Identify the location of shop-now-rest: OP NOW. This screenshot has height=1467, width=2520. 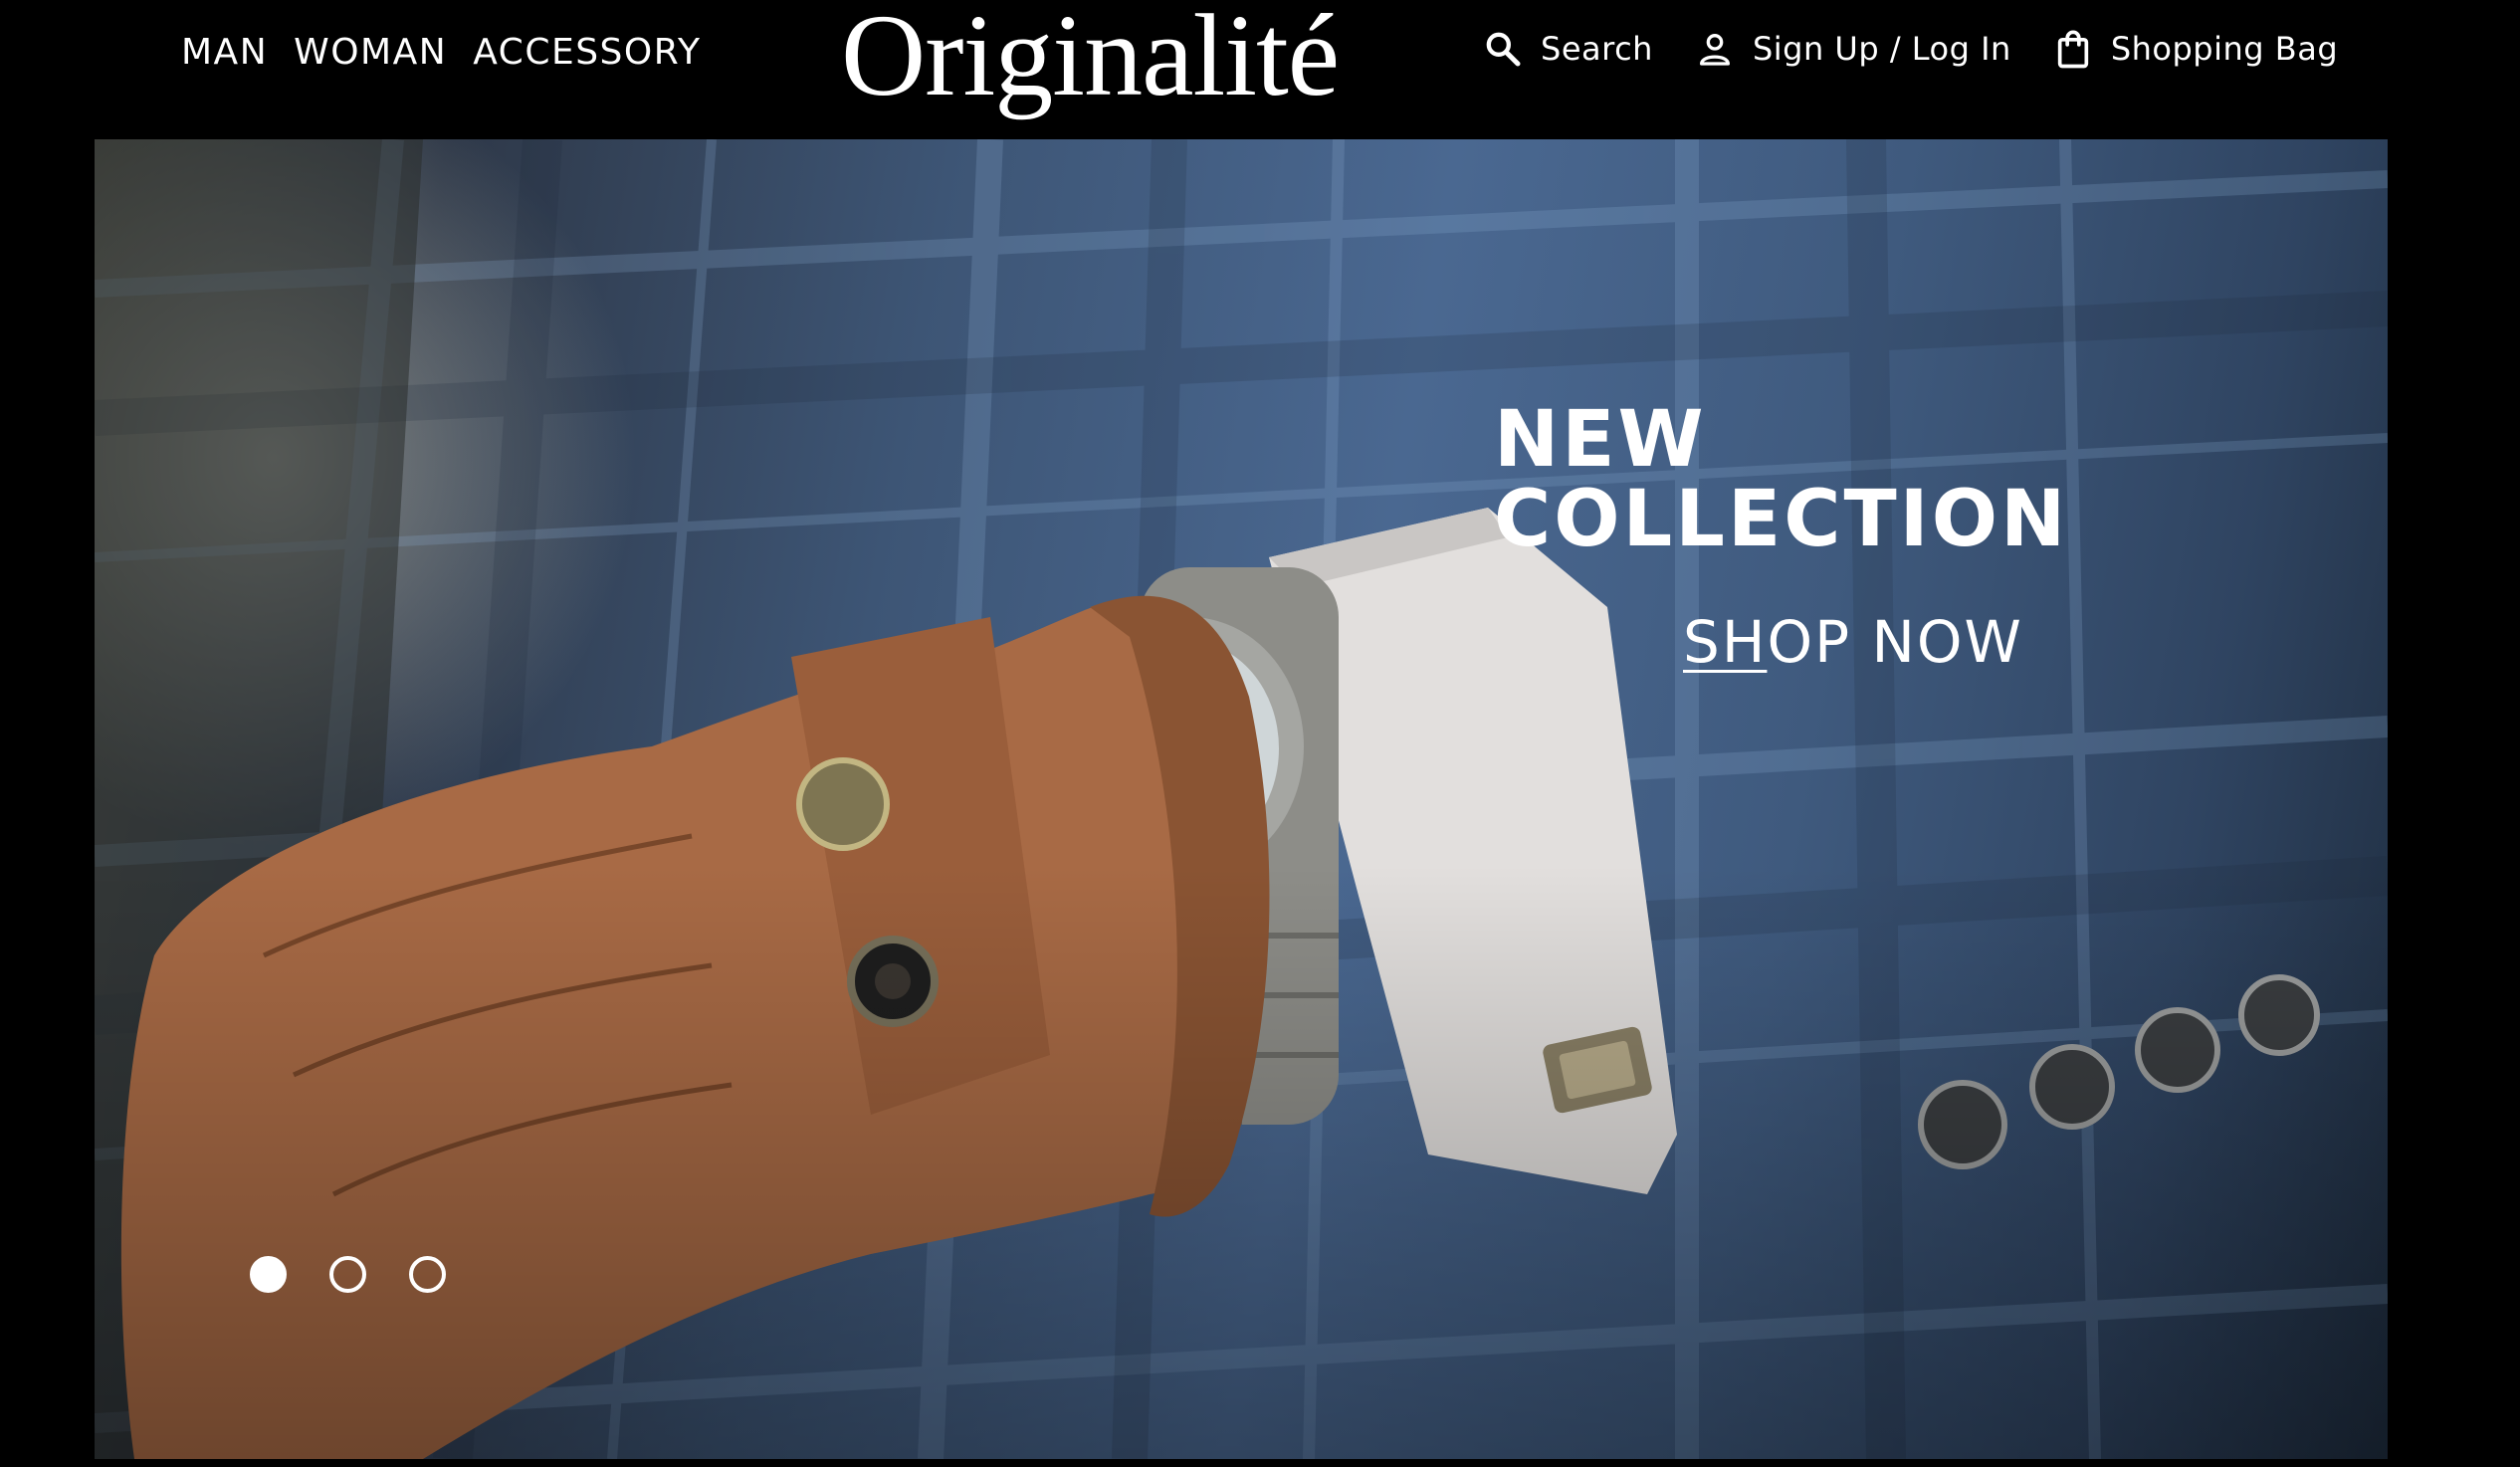
(1895, 642).